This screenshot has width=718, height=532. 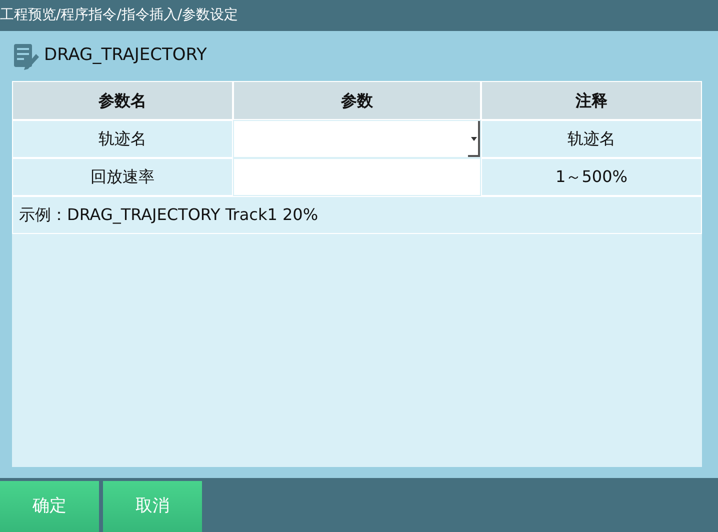 What do you see at coordinates (357, 177) in the screenshot?
I see `input-field` at bounding box center [357, 177].